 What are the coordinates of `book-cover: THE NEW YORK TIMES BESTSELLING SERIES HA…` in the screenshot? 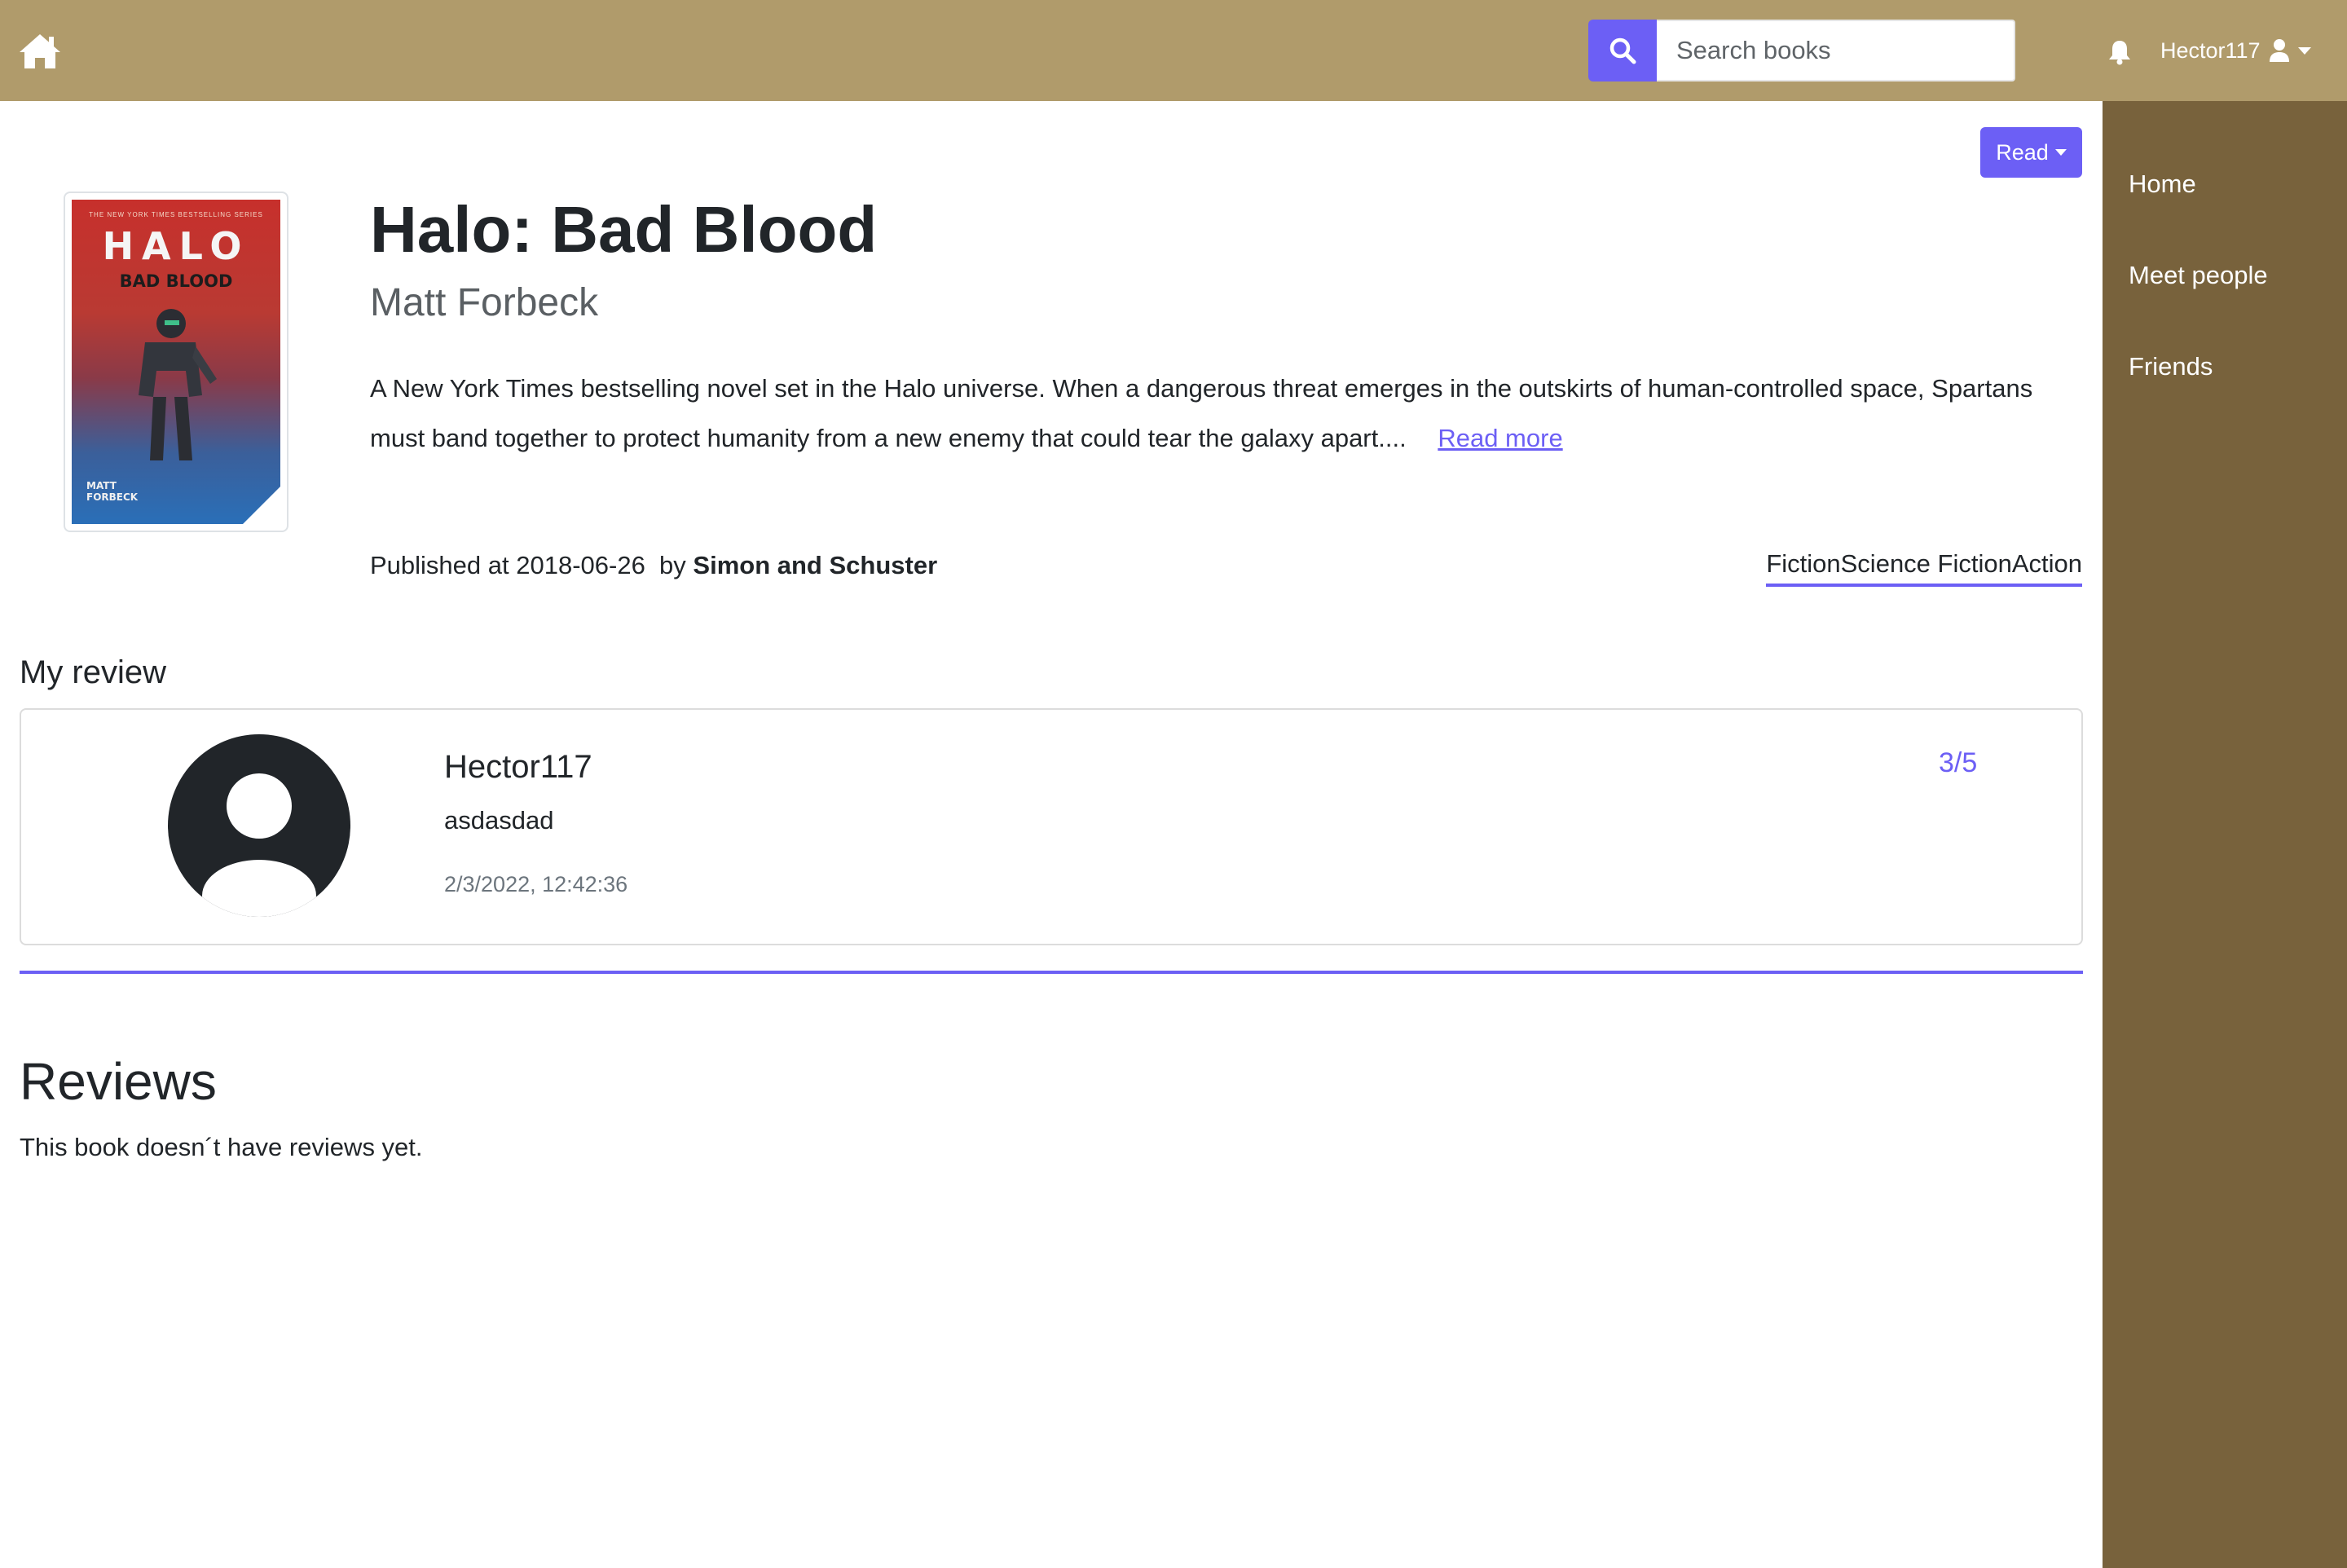 It's located at (176, 362).